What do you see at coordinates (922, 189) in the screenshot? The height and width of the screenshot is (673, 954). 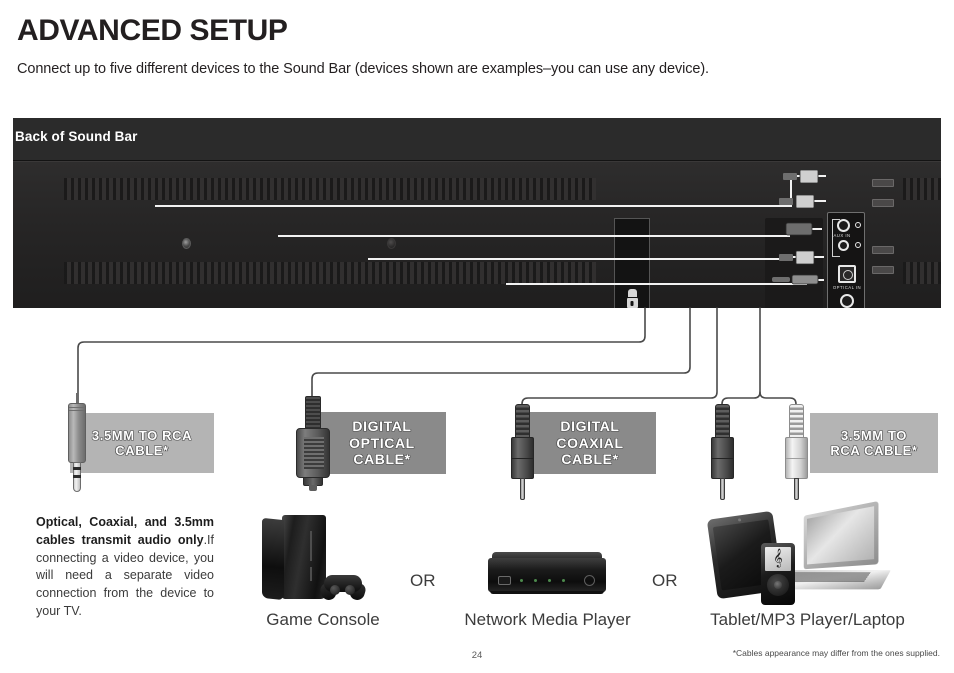 I see `vent-grille-top-right` at bounding box center [922, 189].